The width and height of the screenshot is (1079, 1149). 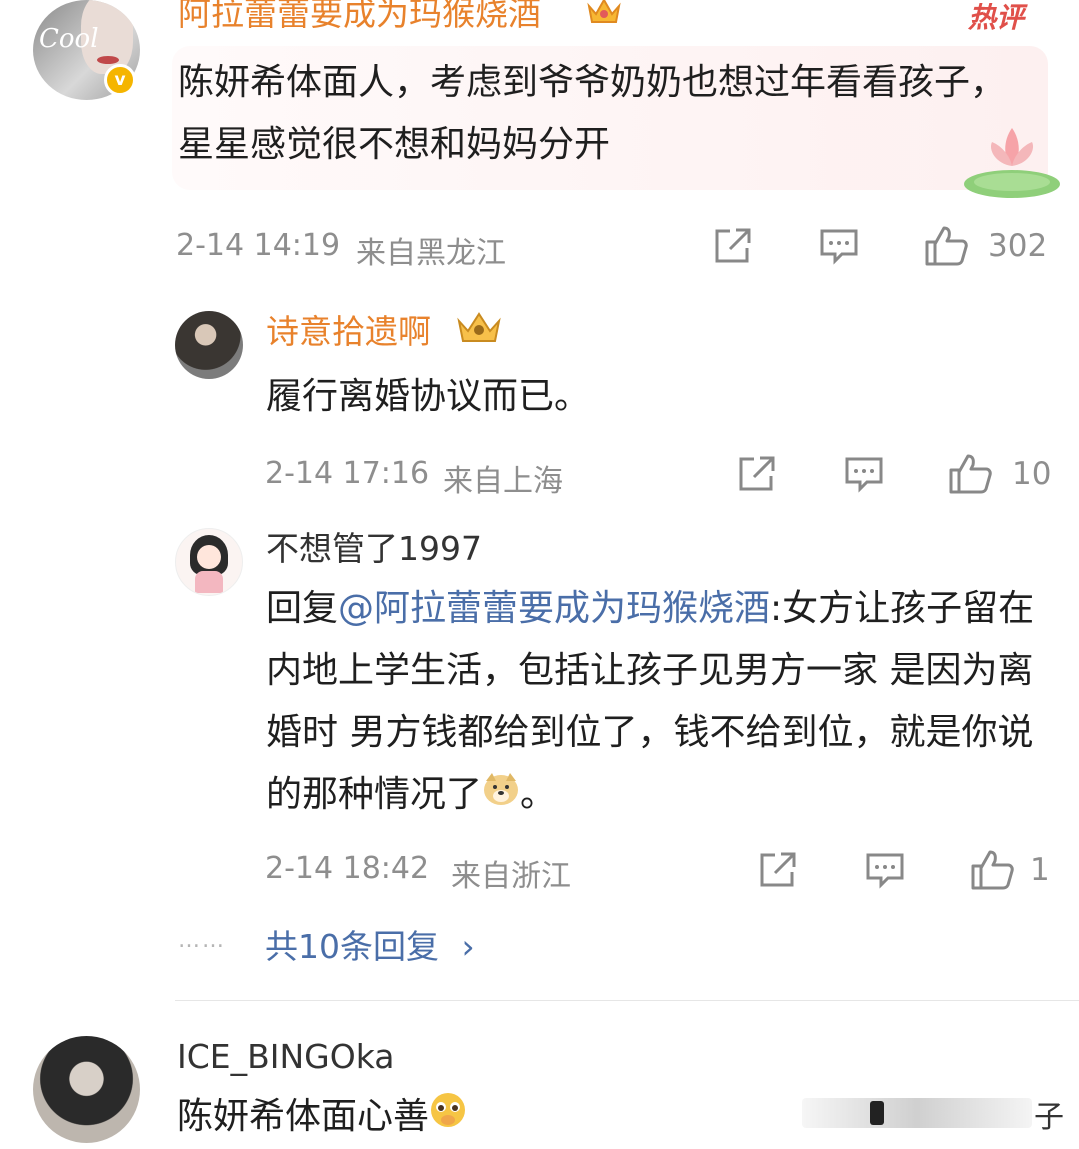 I want to click on divider, so click(x=627, y=1000).